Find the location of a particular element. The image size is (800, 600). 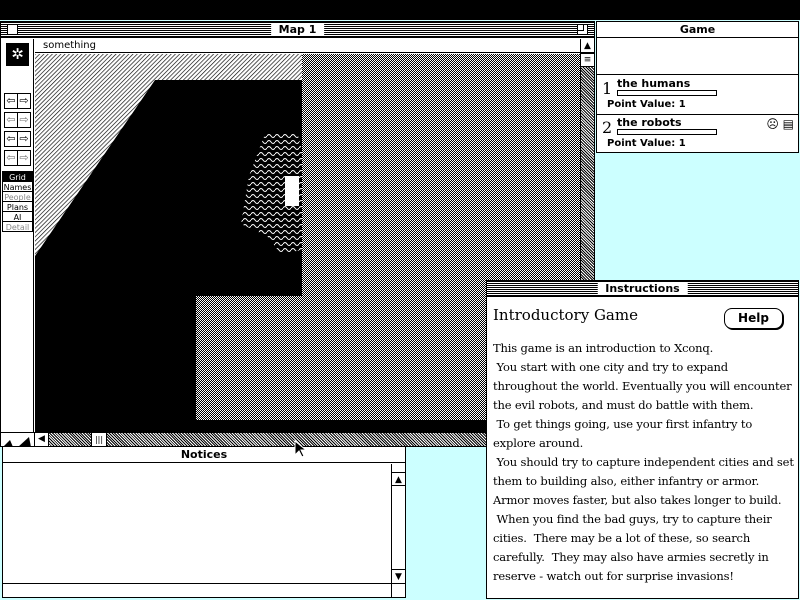

help-button: Help is located at coordinates (753, 318).